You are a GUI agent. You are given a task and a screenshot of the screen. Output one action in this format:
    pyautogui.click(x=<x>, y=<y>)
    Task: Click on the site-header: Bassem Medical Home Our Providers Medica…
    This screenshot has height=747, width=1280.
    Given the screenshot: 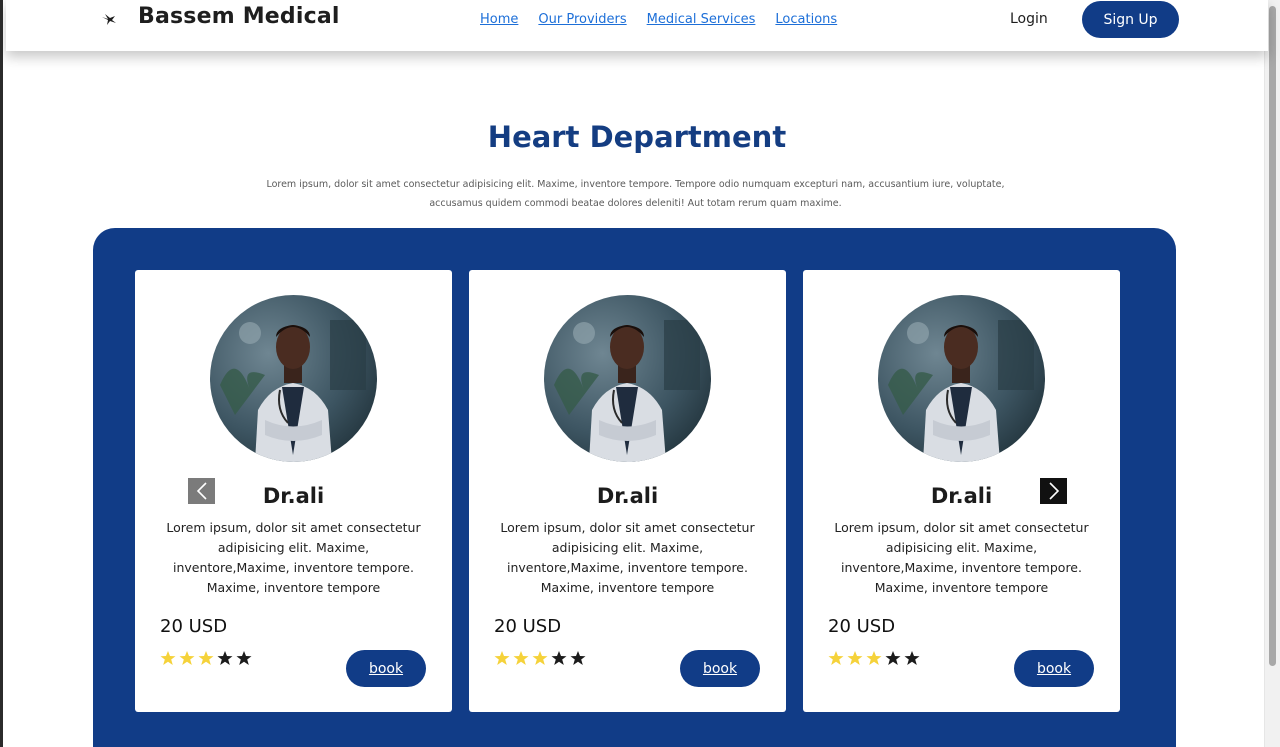 What is the action you would take?
    pyautogui.click(x=637, y=25)
    